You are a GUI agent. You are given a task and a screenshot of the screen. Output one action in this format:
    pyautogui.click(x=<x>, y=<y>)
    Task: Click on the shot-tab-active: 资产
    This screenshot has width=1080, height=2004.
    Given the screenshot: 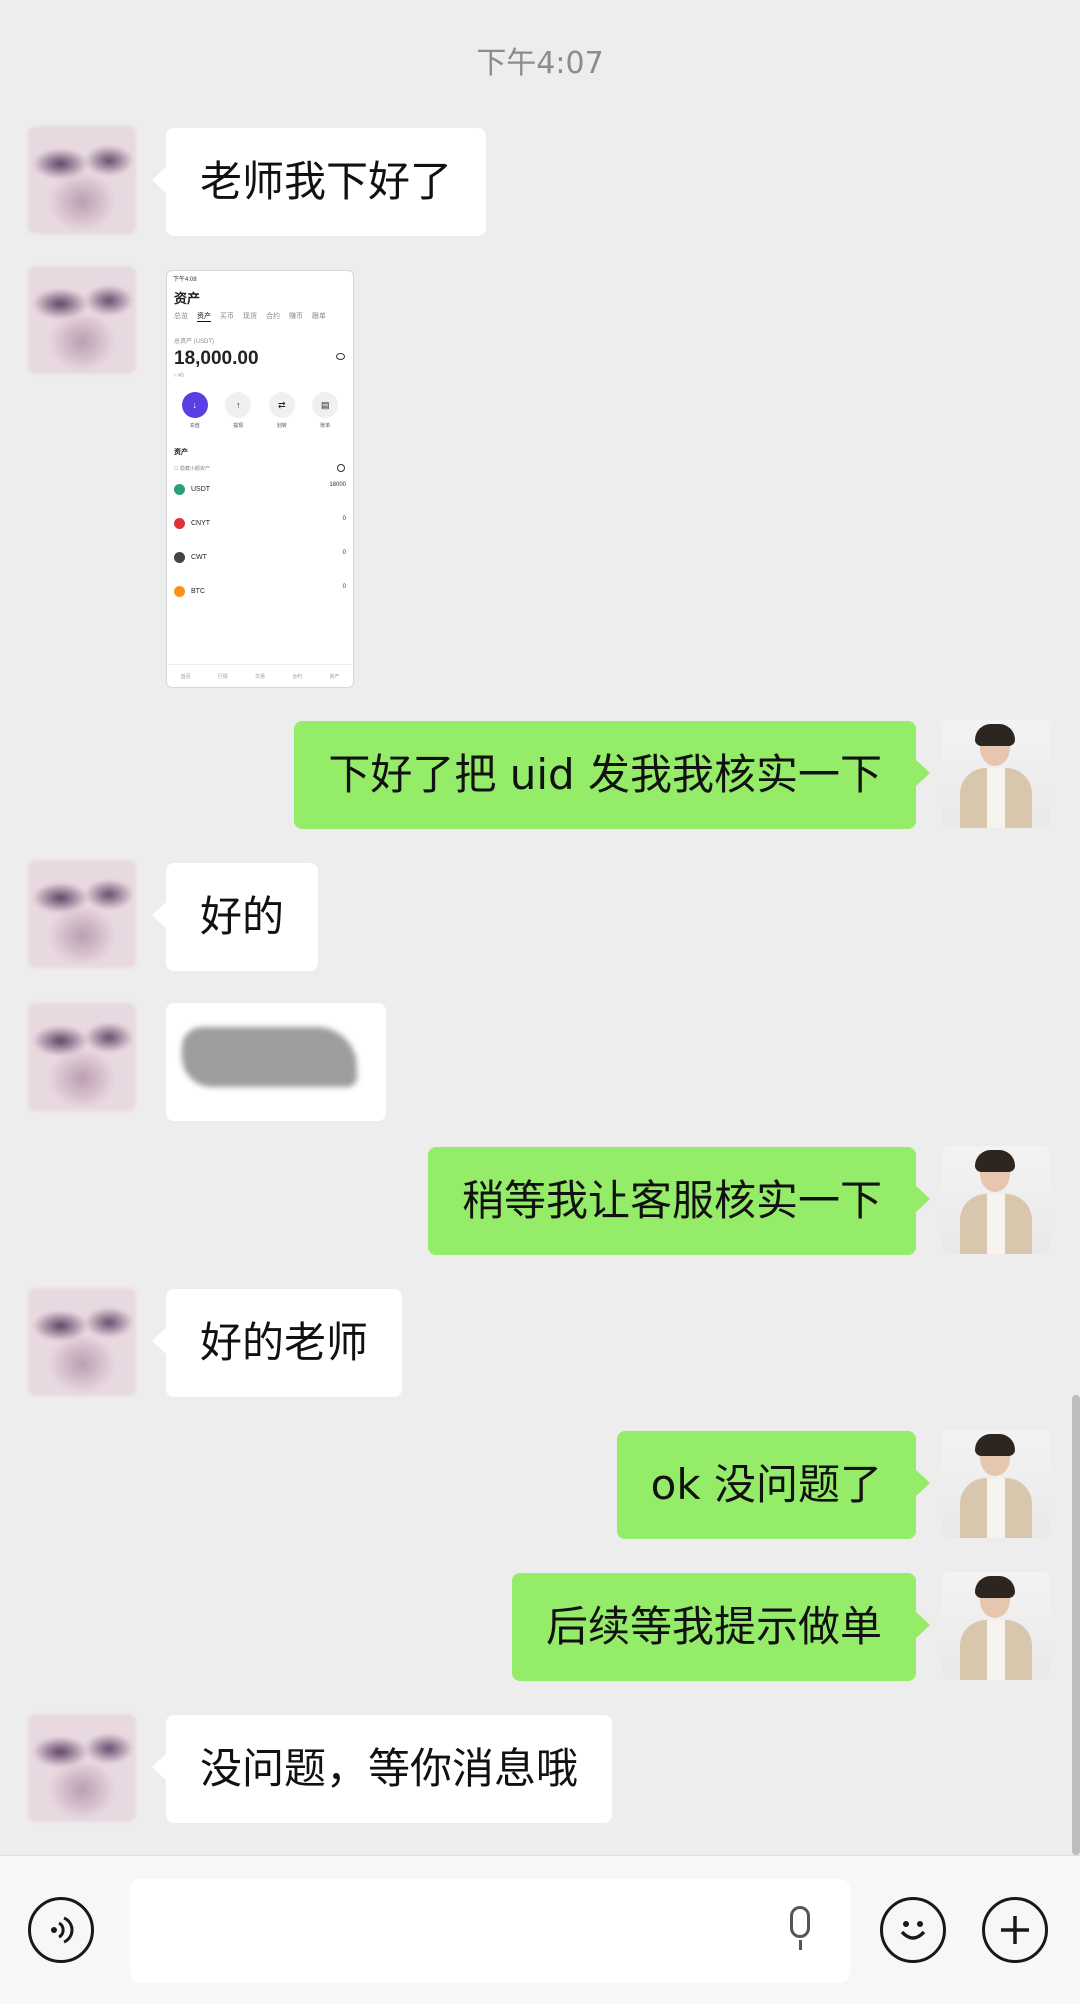 What is the action you would take?
    pyautogui.click(x=204, y=317)
    